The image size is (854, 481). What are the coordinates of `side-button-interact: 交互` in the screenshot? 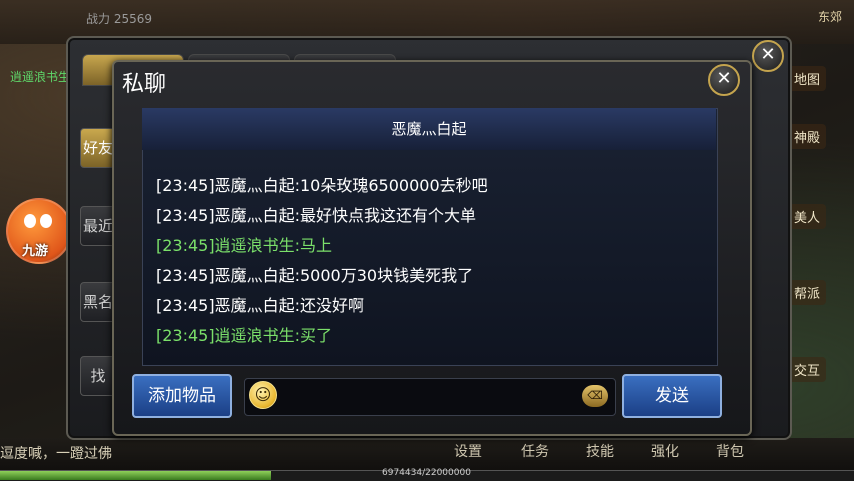 It's located at (807, 369).